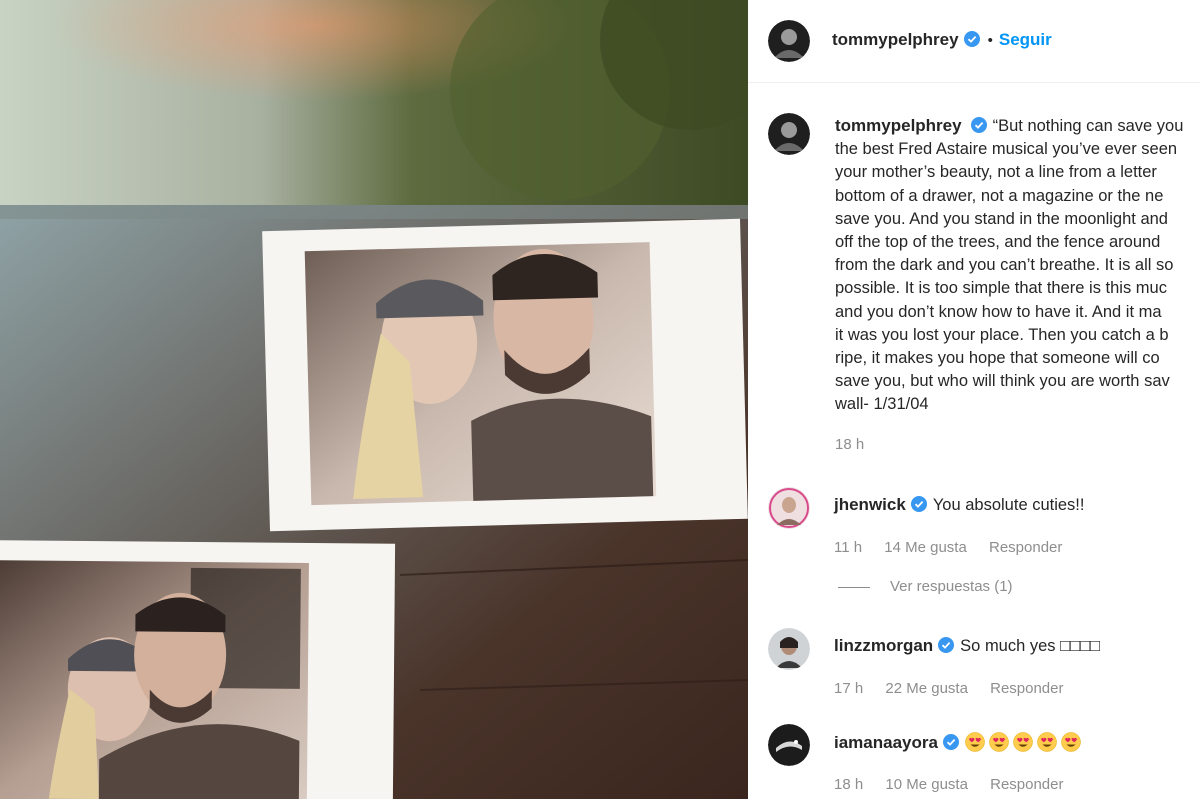 This screenshot has height=799, width=1200. I want to click on comment-likes: 14 Me gusta, so click(925, 547).